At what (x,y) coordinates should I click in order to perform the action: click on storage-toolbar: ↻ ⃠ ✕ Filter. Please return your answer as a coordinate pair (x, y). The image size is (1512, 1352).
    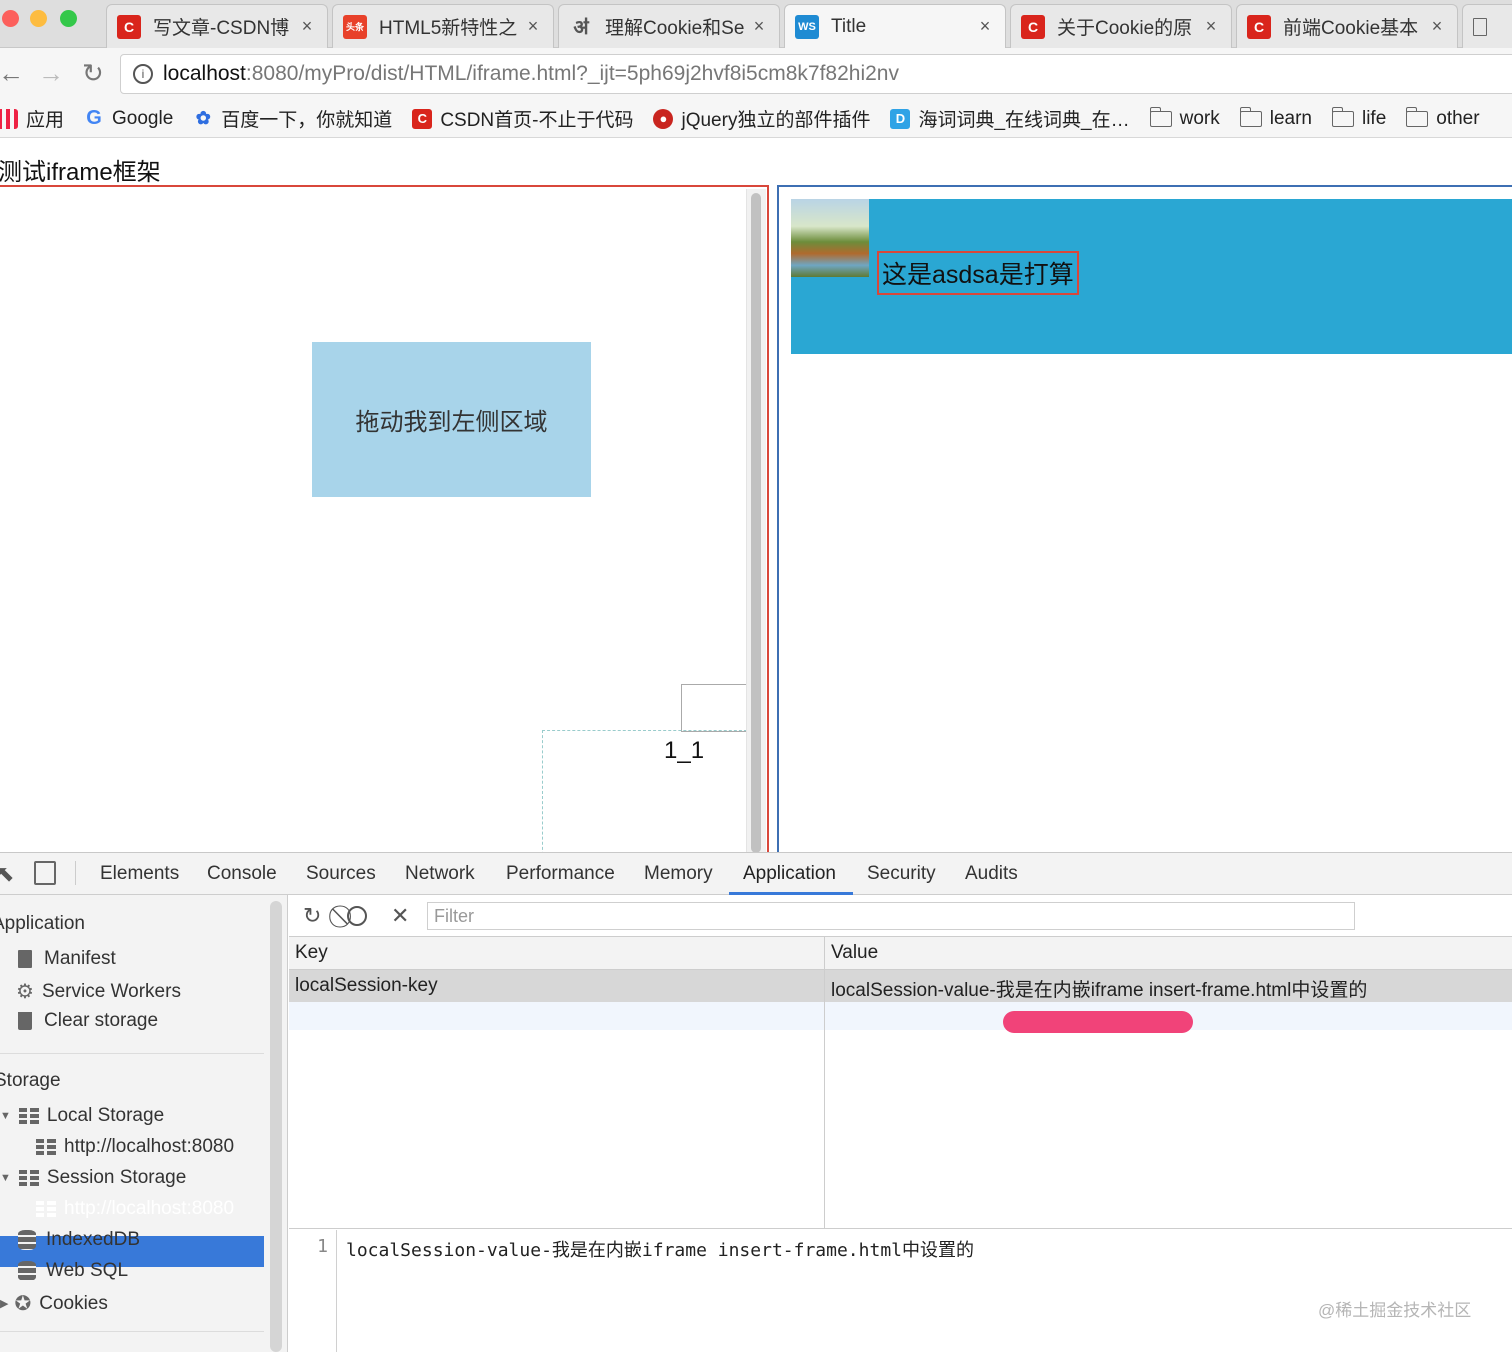
    Looking at the image, I should click on (900, 916).